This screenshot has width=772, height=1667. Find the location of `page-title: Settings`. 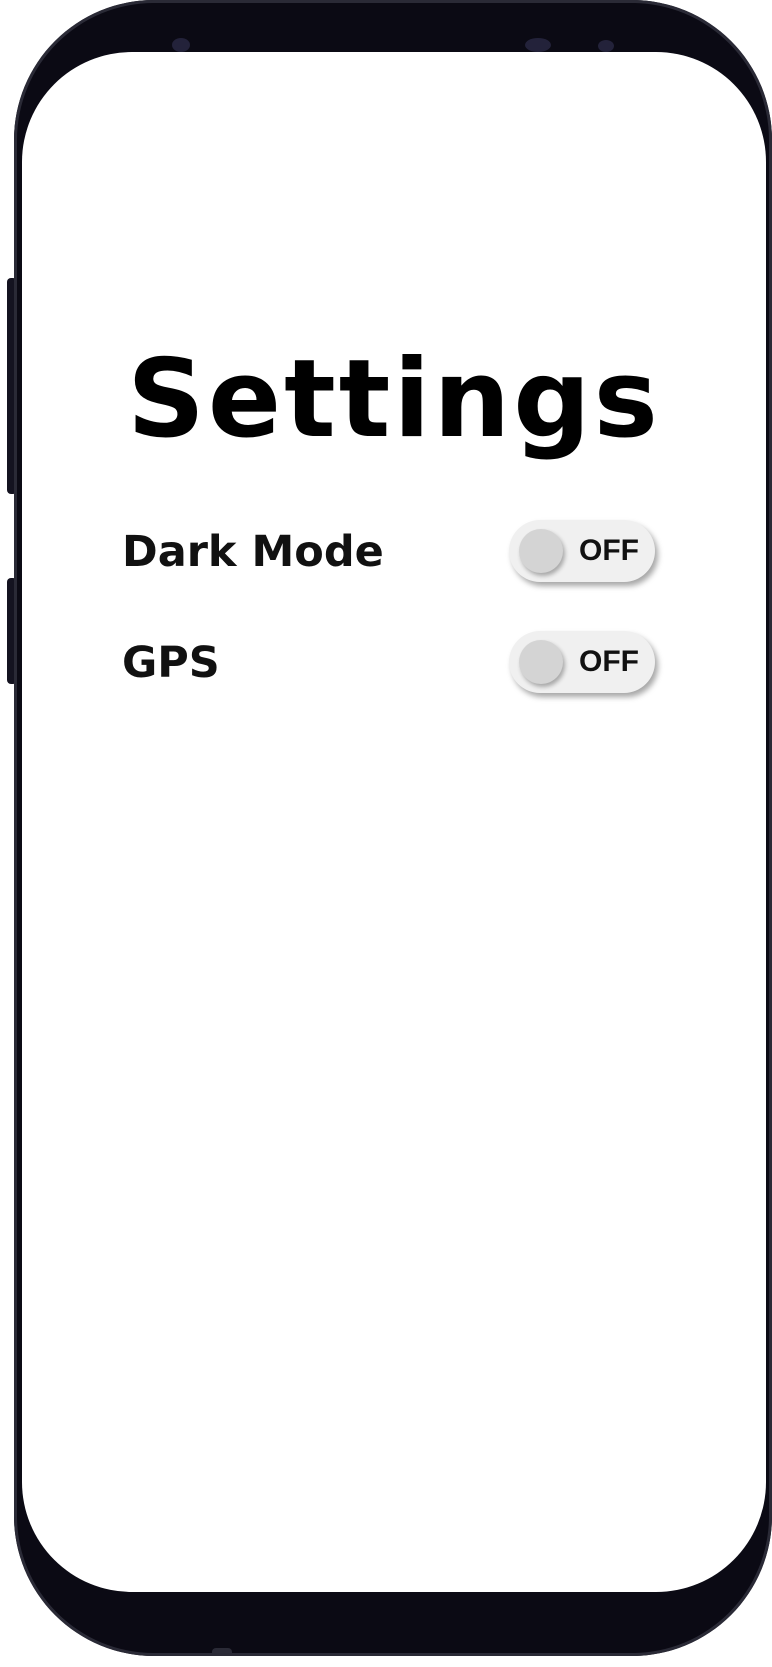

page-title: Settings is located at coordinates (394, 399).